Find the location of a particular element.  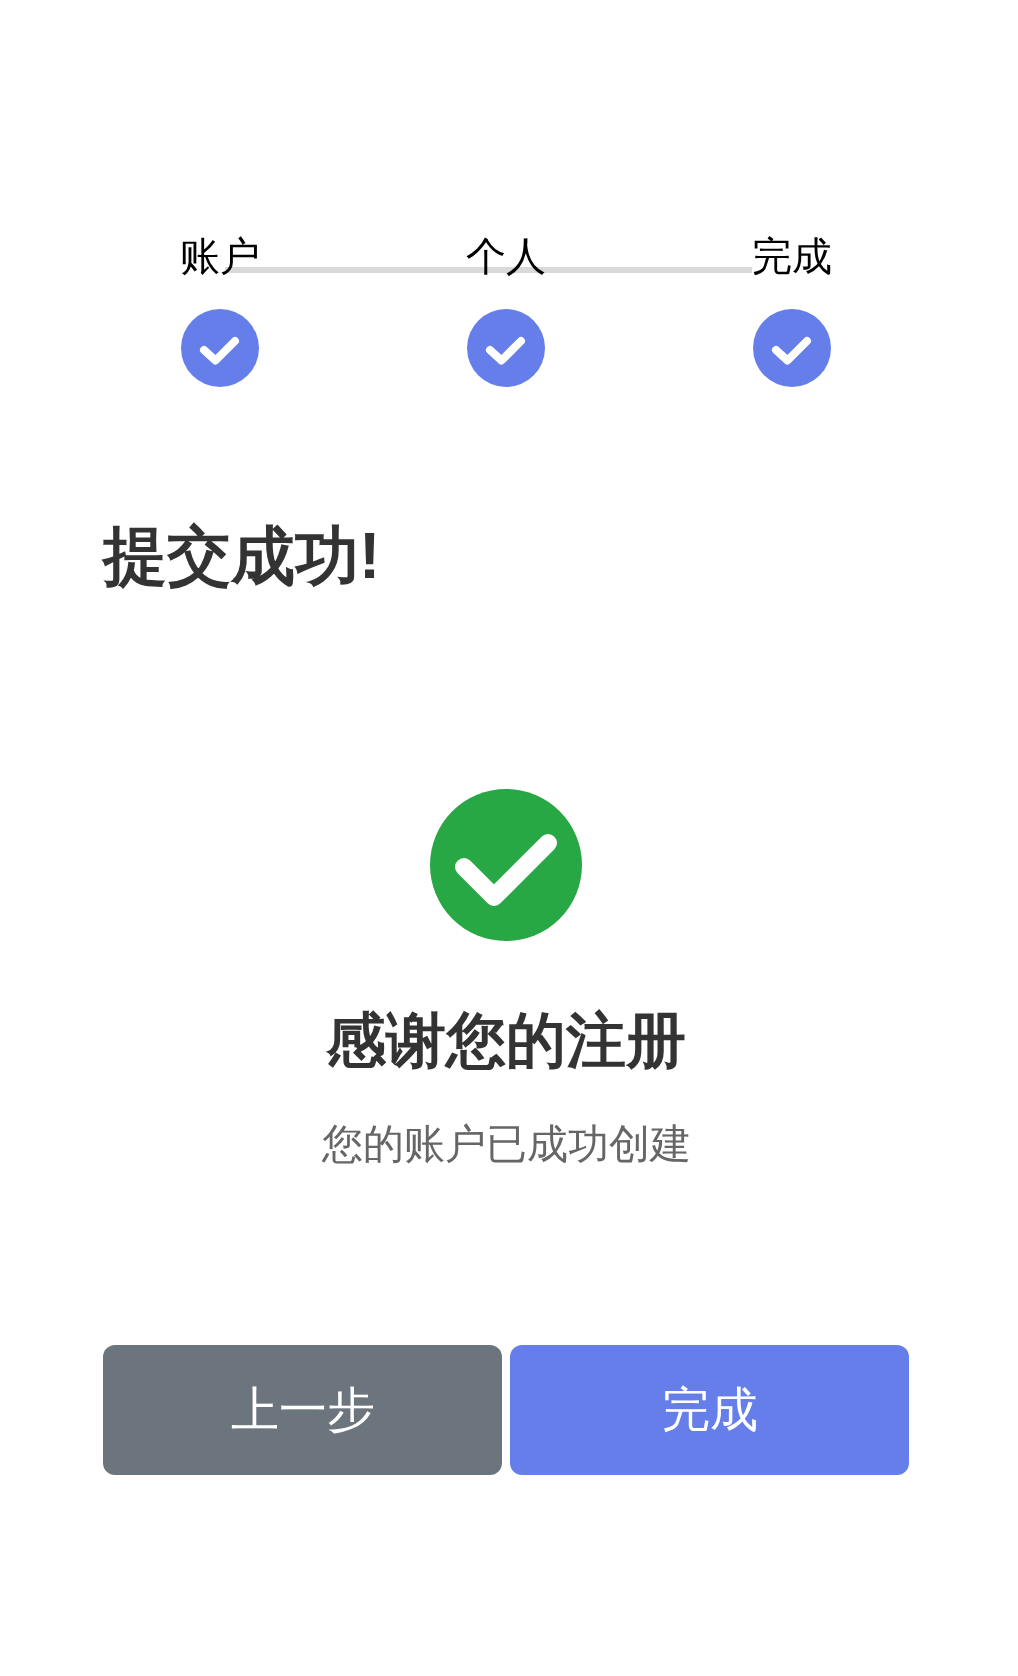

finish-button: 完成 is located at coordinates (709, 1410).